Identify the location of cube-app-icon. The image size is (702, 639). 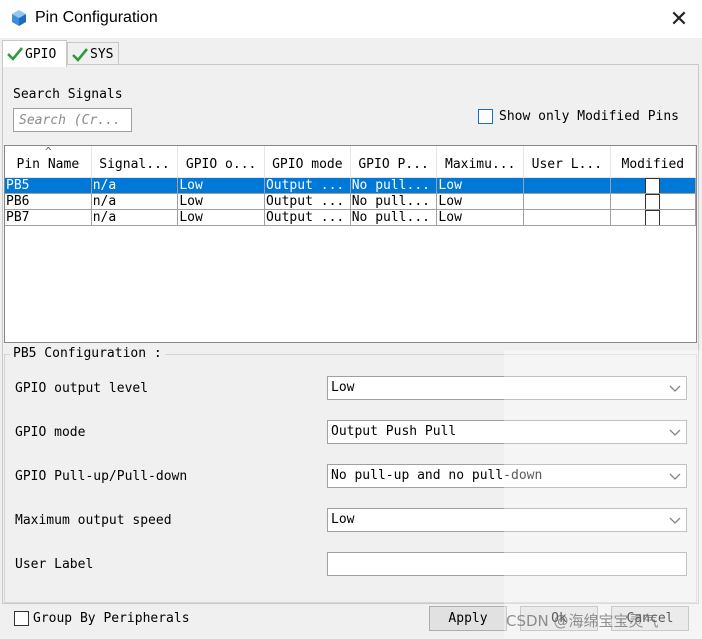
(19, 18).